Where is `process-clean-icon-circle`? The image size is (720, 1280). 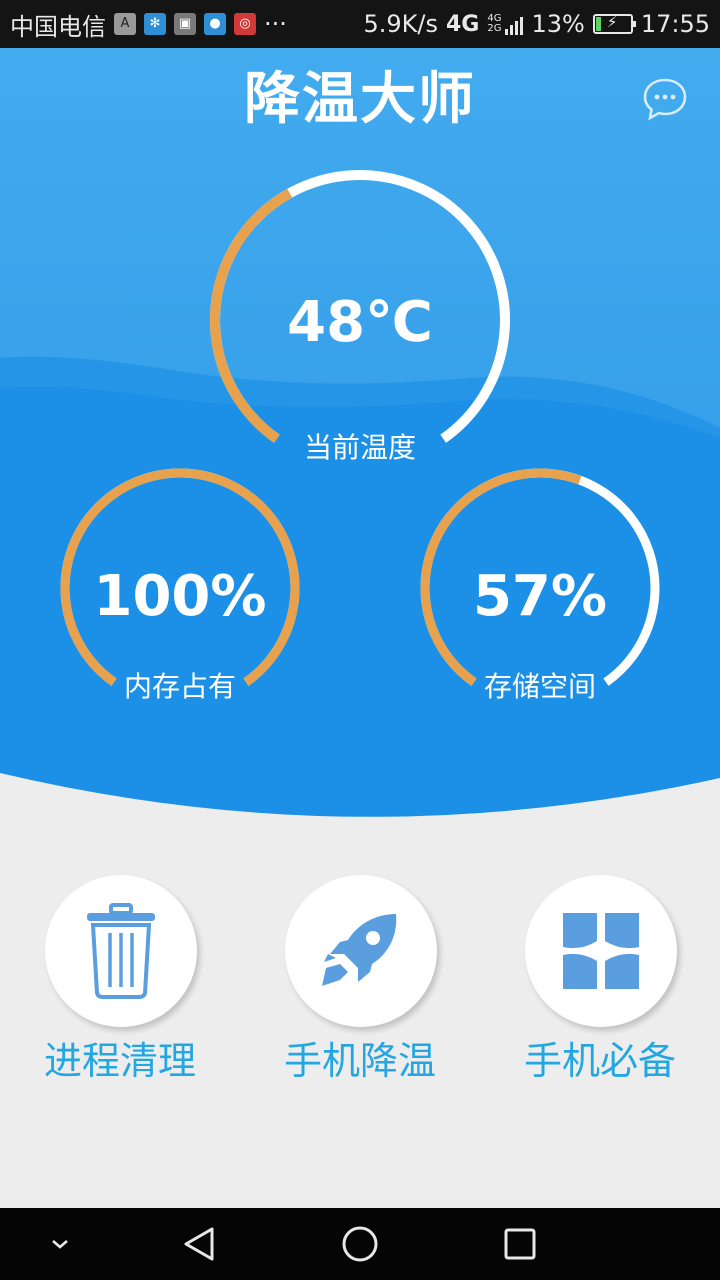 process-clean-icon-circle is located at coordinates (121, 951).